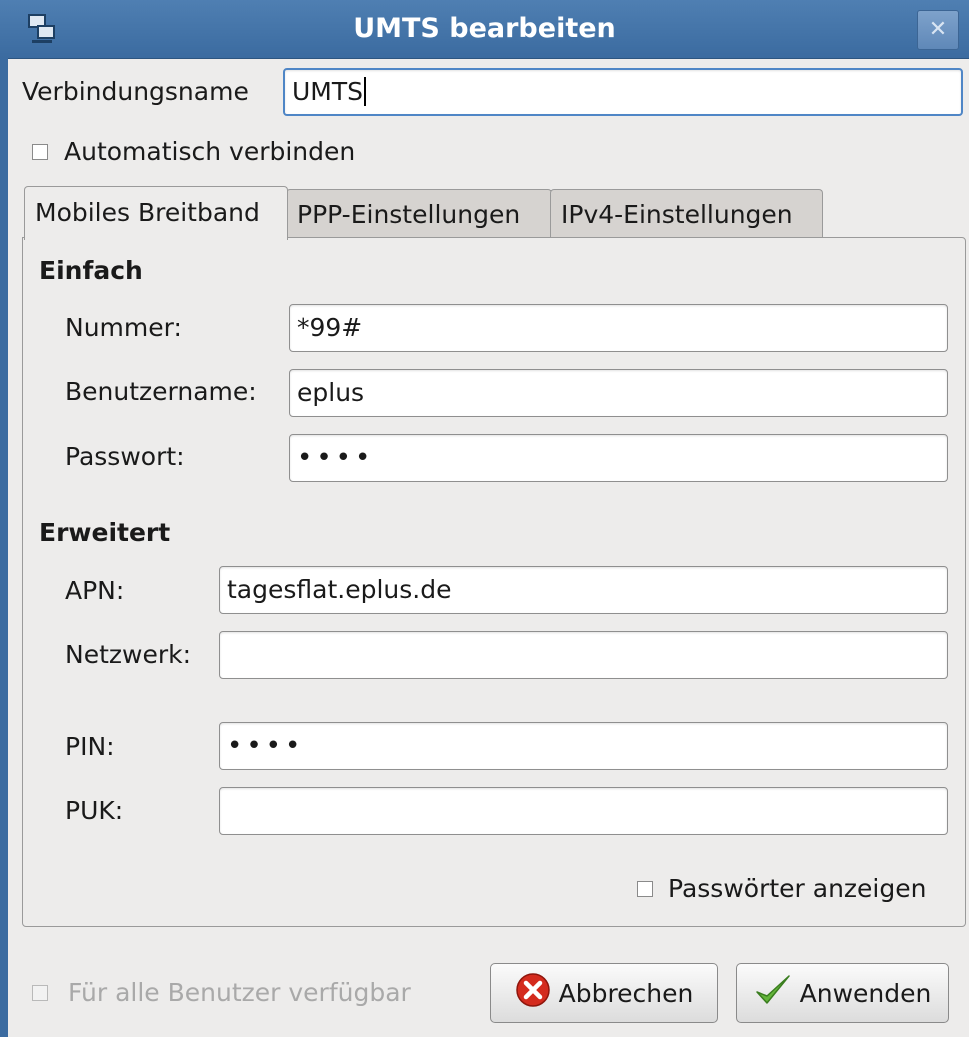  What do you see at coordinates (123, 327) in the screenshot?
I see `number-label: Nummer:` at bounding box center [123, 327].